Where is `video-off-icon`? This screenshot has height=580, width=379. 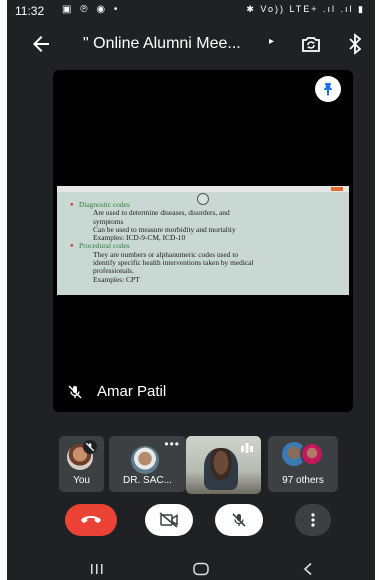
video-off-icon is located at coordinates (168, 520).